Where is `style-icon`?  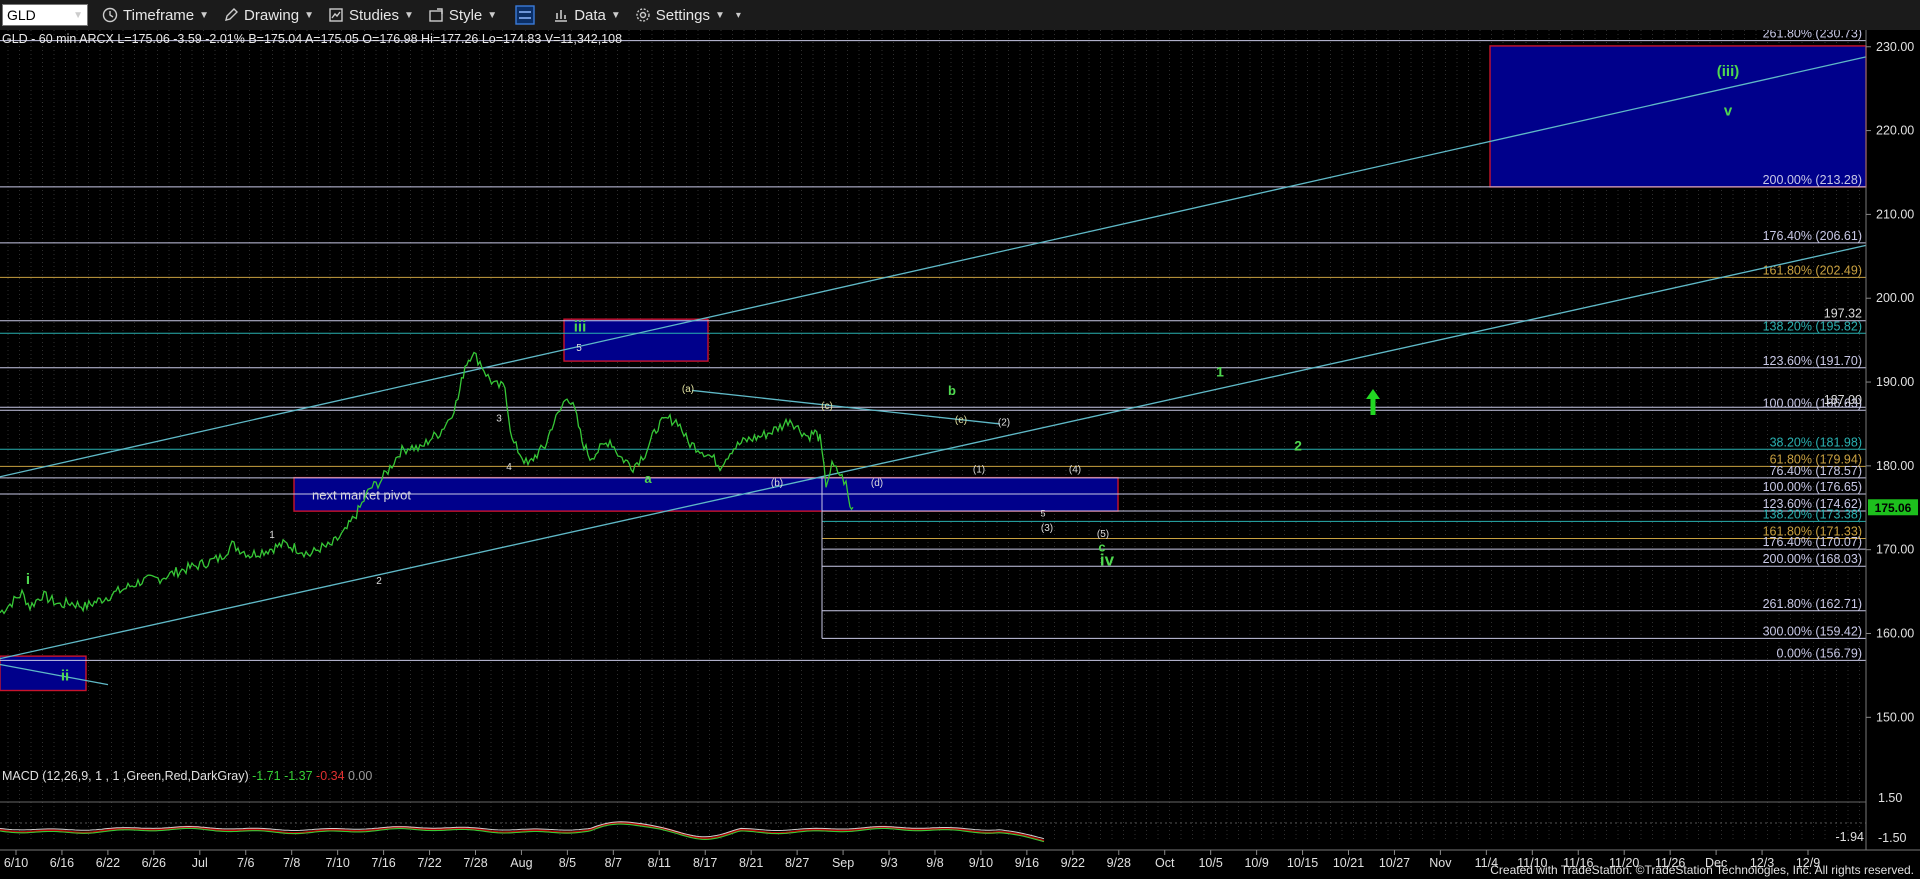 style-icon is located at coordinates (436, 15).